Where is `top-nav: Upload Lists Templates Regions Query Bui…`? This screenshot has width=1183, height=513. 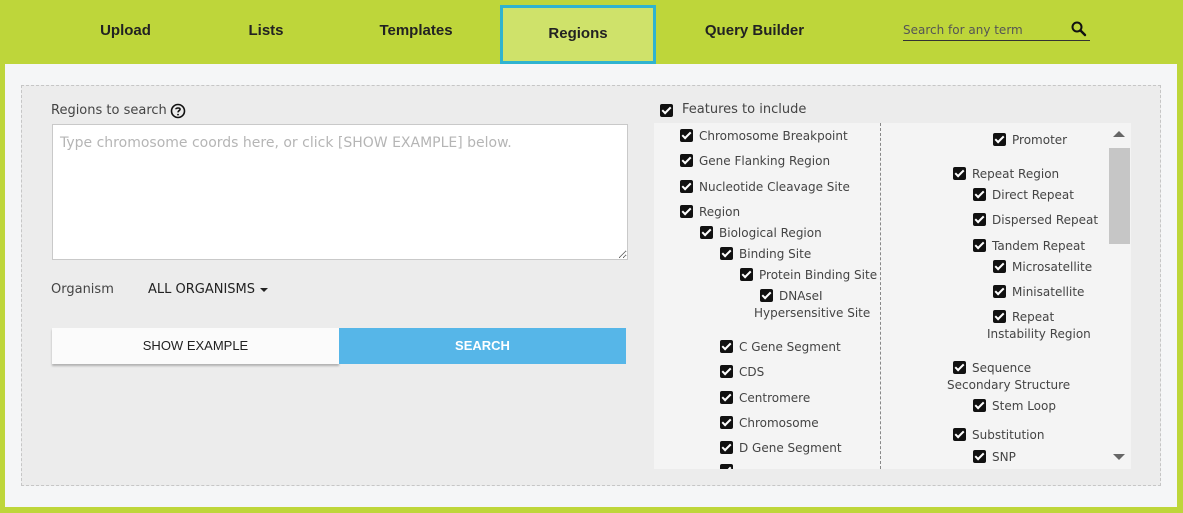
top-nav: Upload Lists Templates Regions Query Bui… is located at coordinates (591, 32).